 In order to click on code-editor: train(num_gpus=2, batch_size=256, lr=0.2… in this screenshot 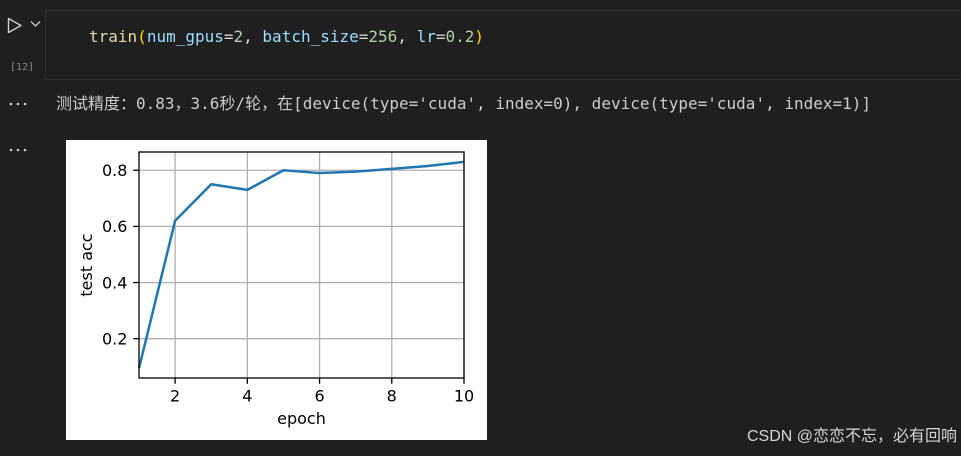, I will do `click(503, 45)`.